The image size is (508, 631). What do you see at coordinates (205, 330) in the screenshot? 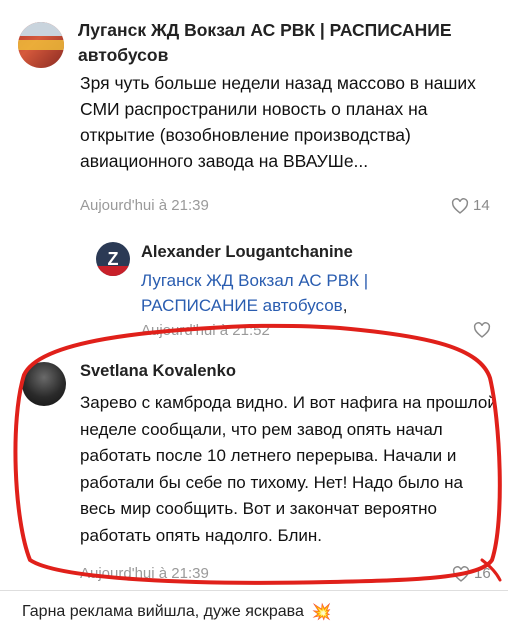
I see `timestamp: Aujourd'hui à 21:52` at bounding box center [205, 330].